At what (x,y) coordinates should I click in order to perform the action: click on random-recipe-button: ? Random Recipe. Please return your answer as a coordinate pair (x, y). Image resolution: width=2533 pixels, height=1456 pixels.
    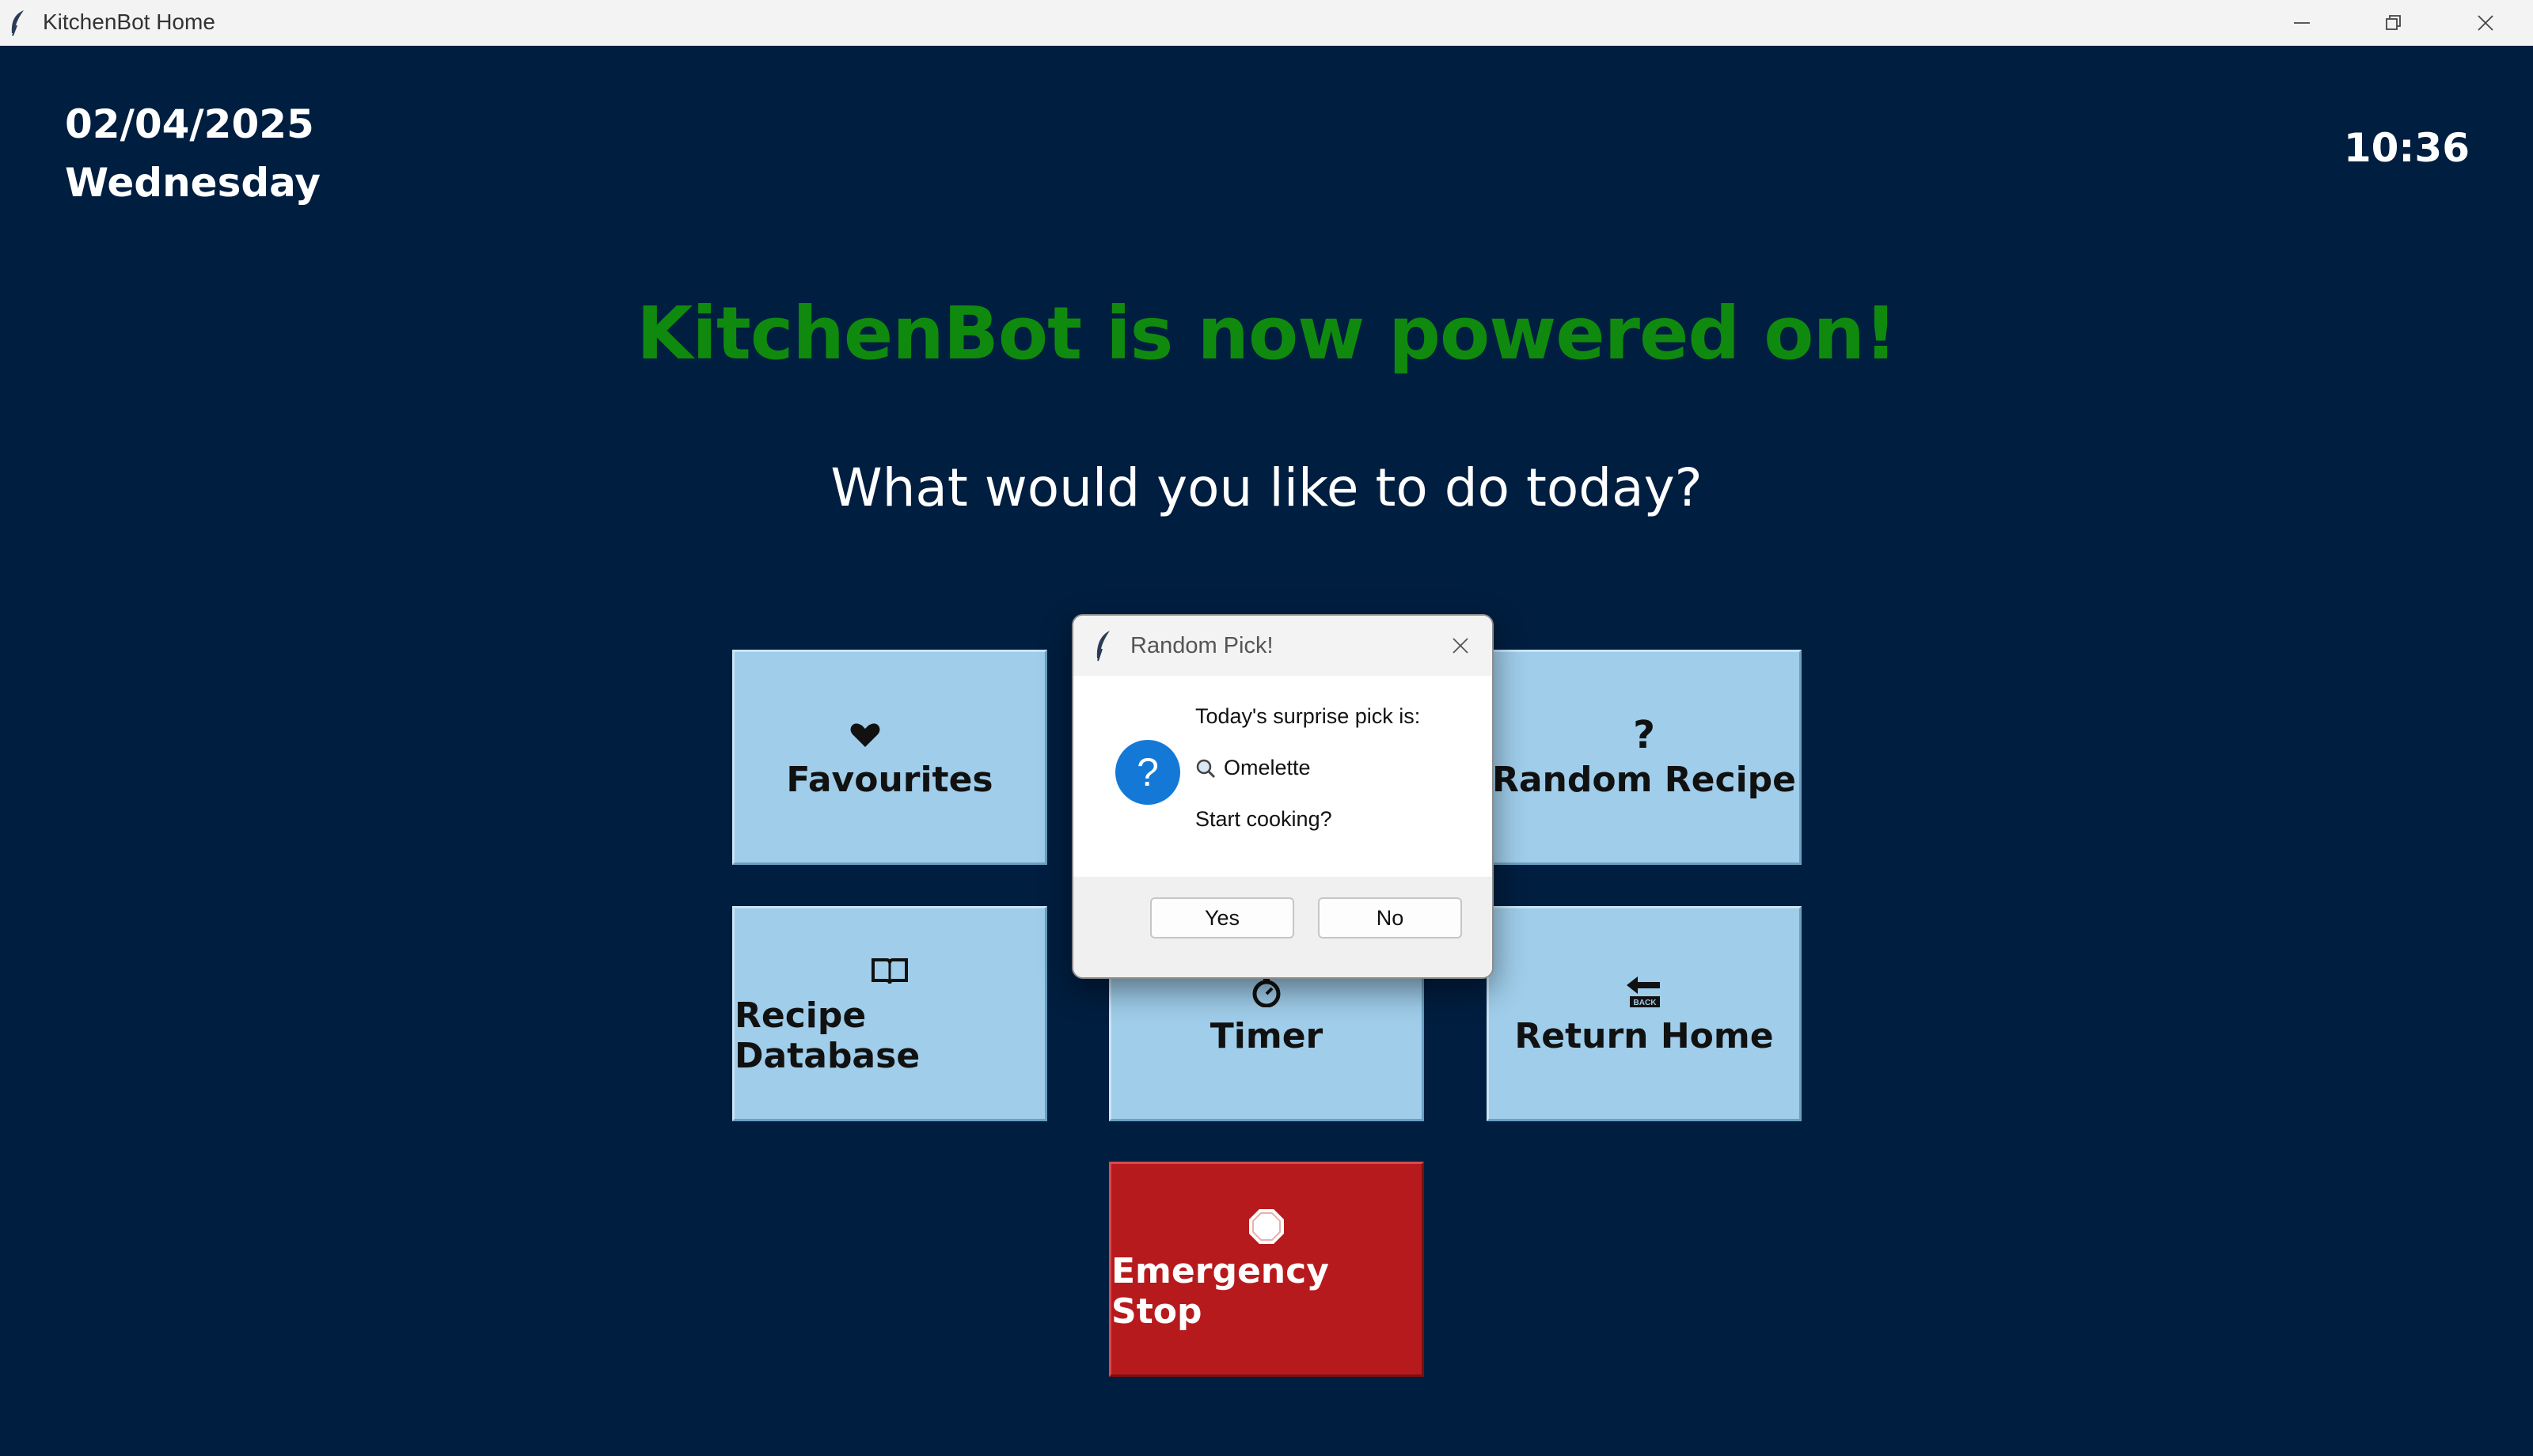
    Looking at the image, I should click on (1644, 757).